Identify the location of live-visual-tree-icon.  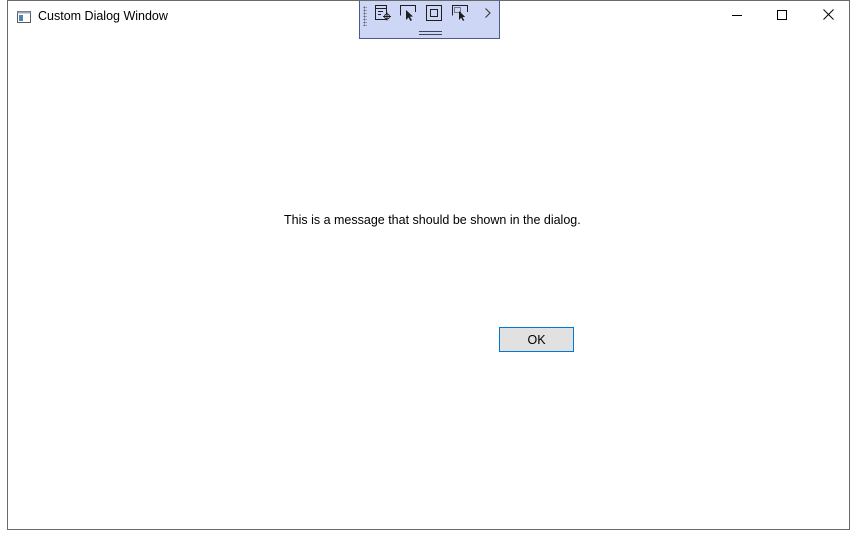
(383, 15).